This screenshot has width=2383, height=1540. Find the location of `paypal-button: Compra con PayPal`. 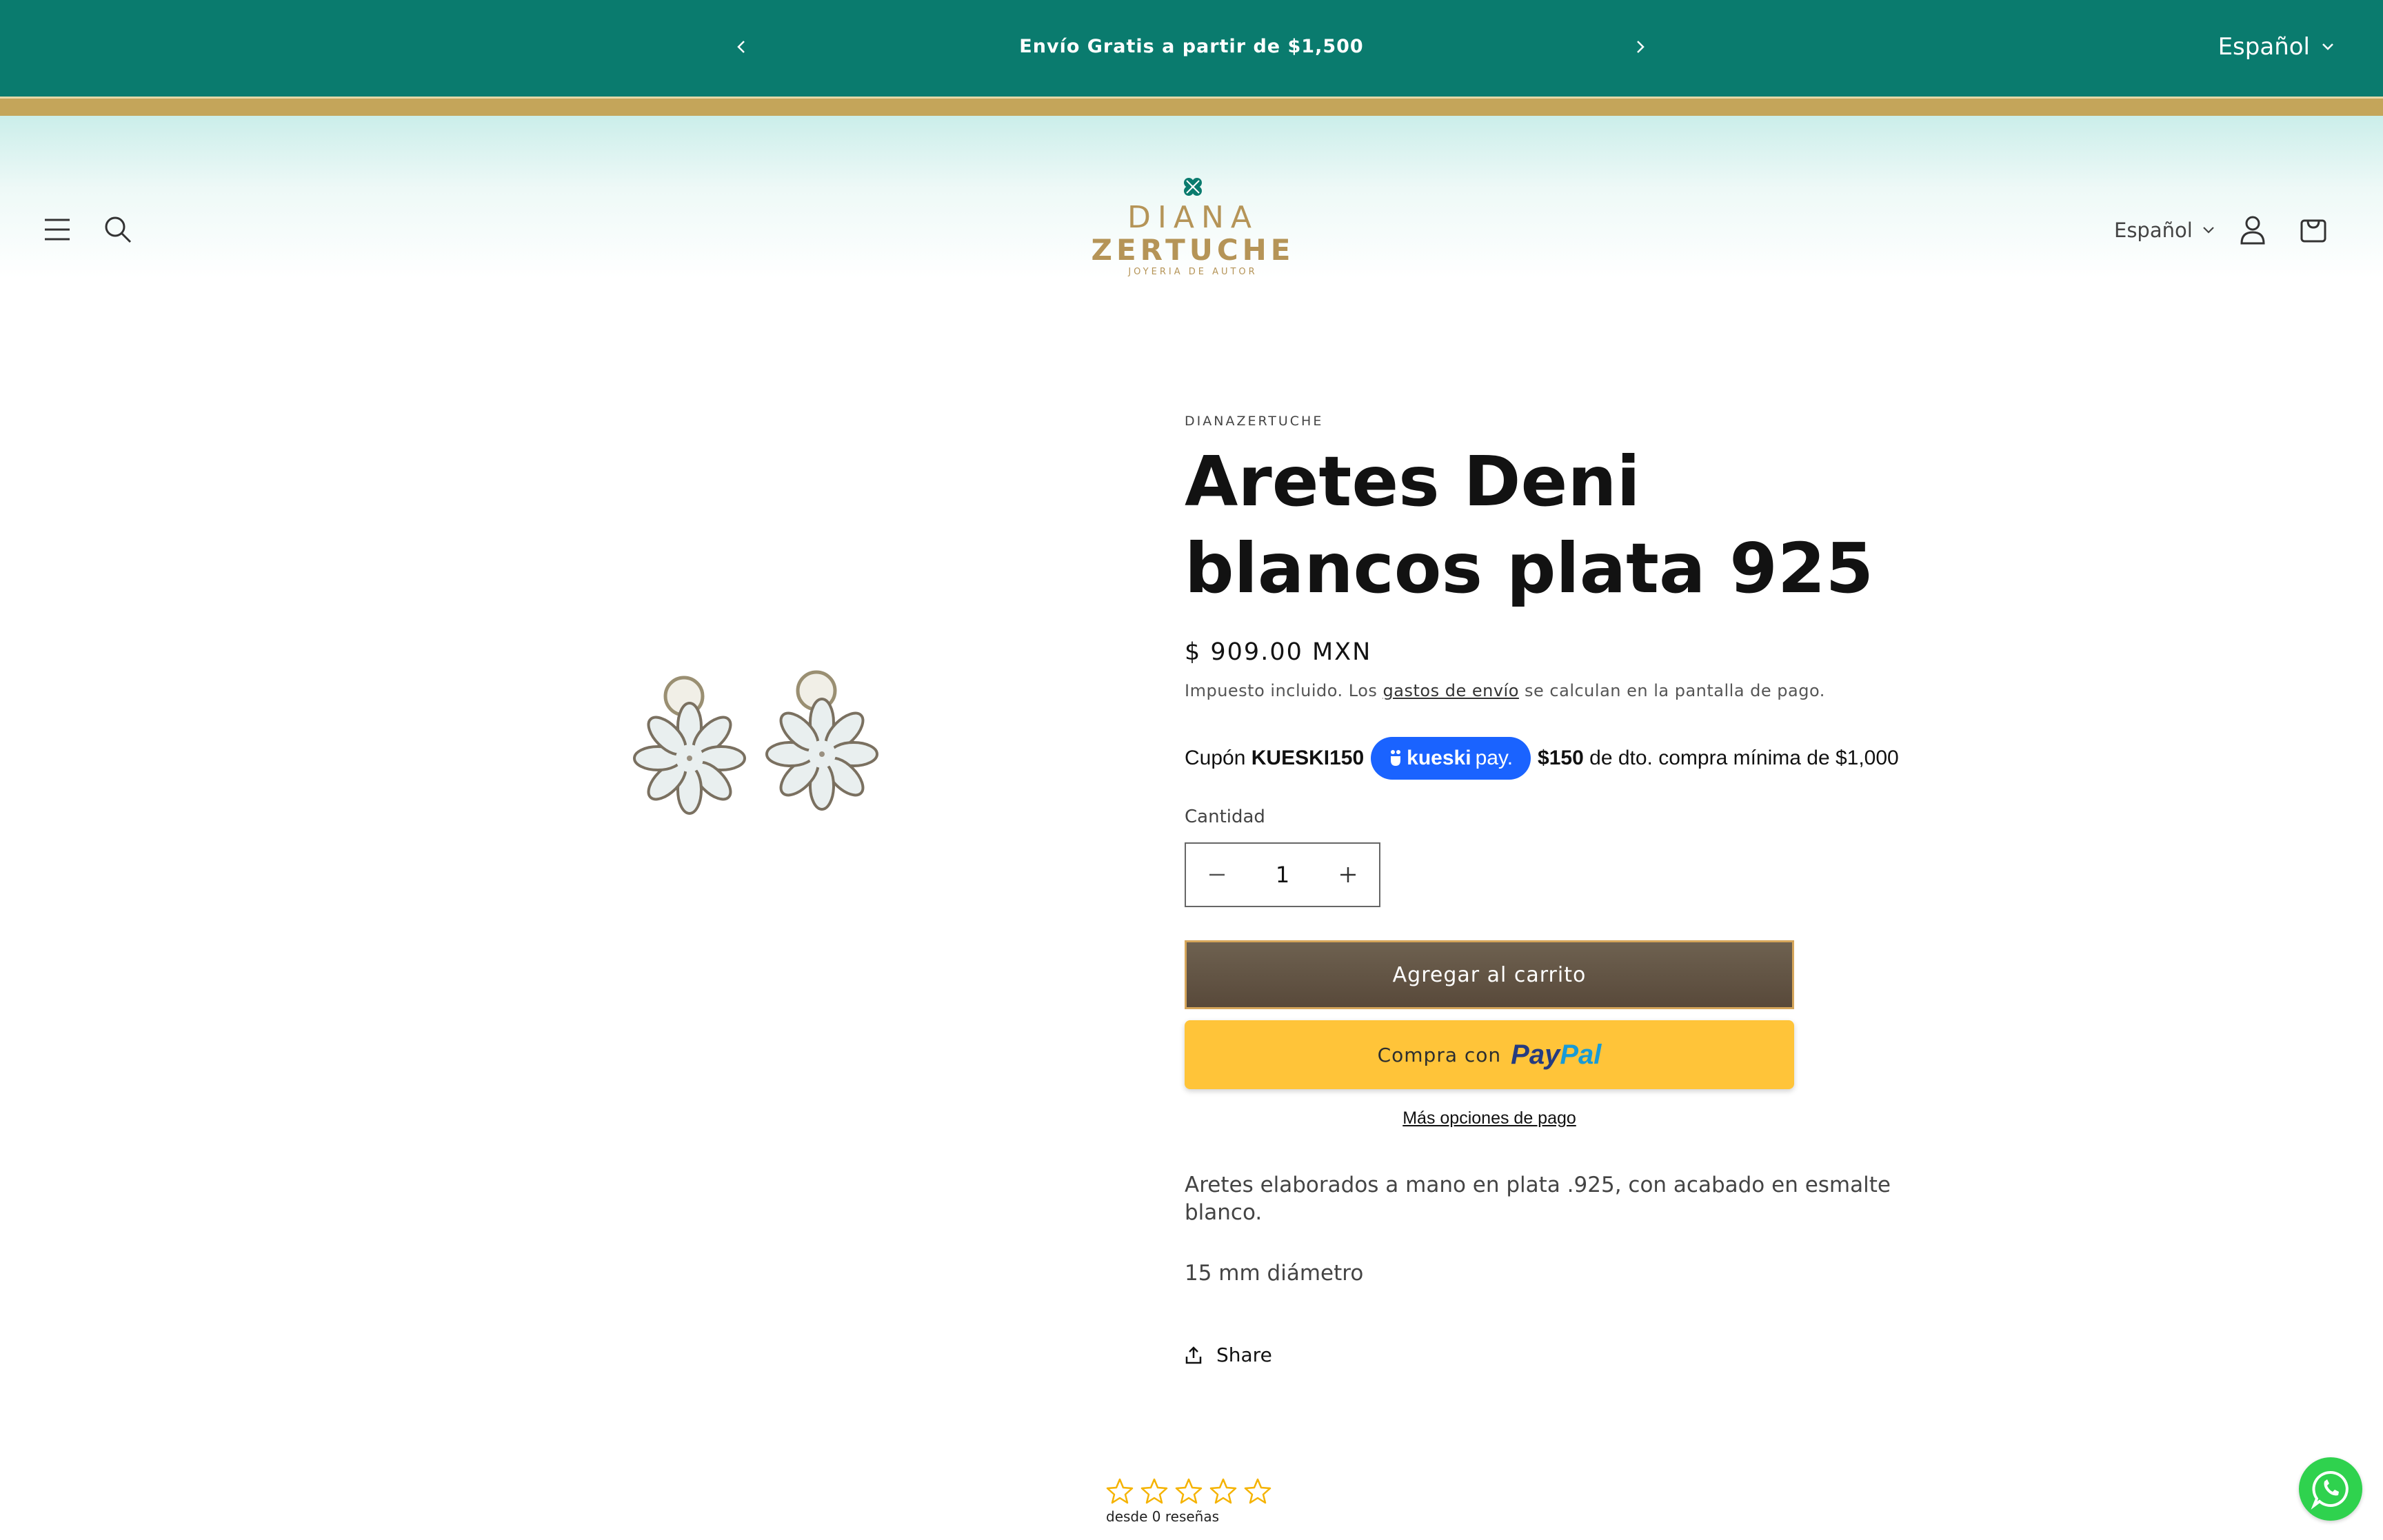

paypal-button: Compra con PayPal is located at coordinates (1489, 1055).